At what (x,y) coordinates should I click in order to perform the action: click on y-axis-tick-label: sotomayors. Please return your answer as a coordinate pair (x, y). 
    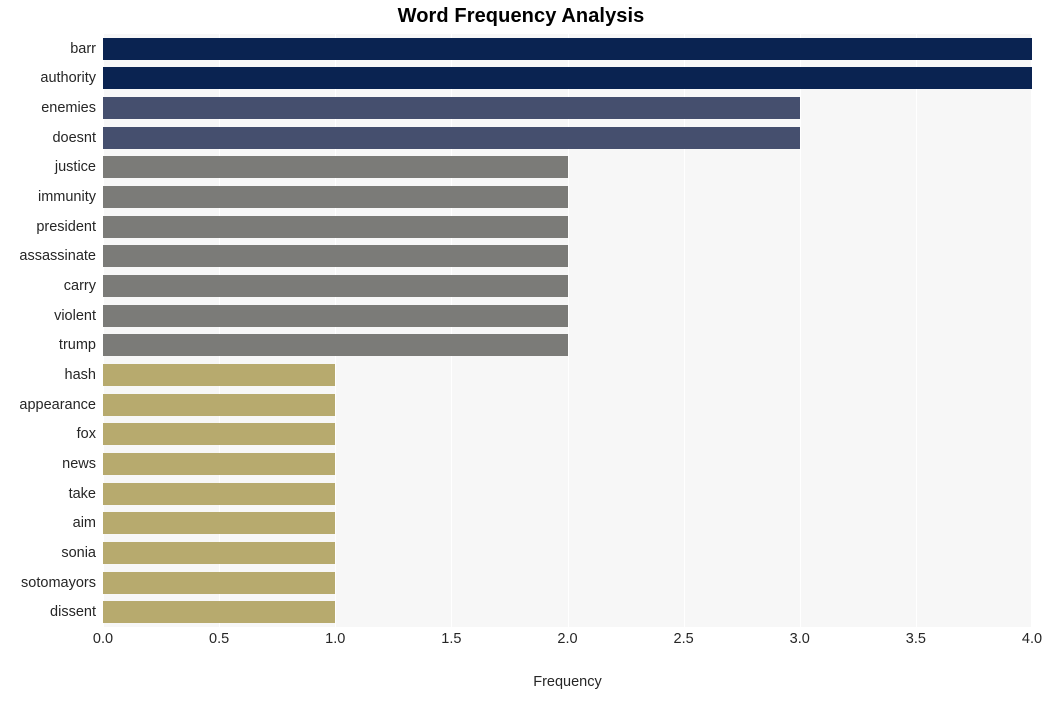
    Looking at the image, I should click on (58, 582).